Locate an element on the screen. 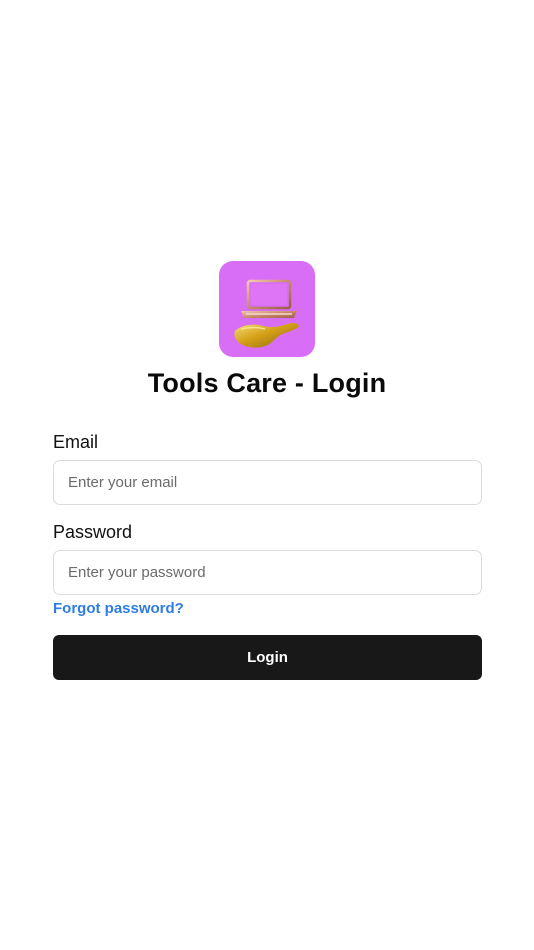 The image size is (534, 950). password-input is located at coordinates (267, 572).